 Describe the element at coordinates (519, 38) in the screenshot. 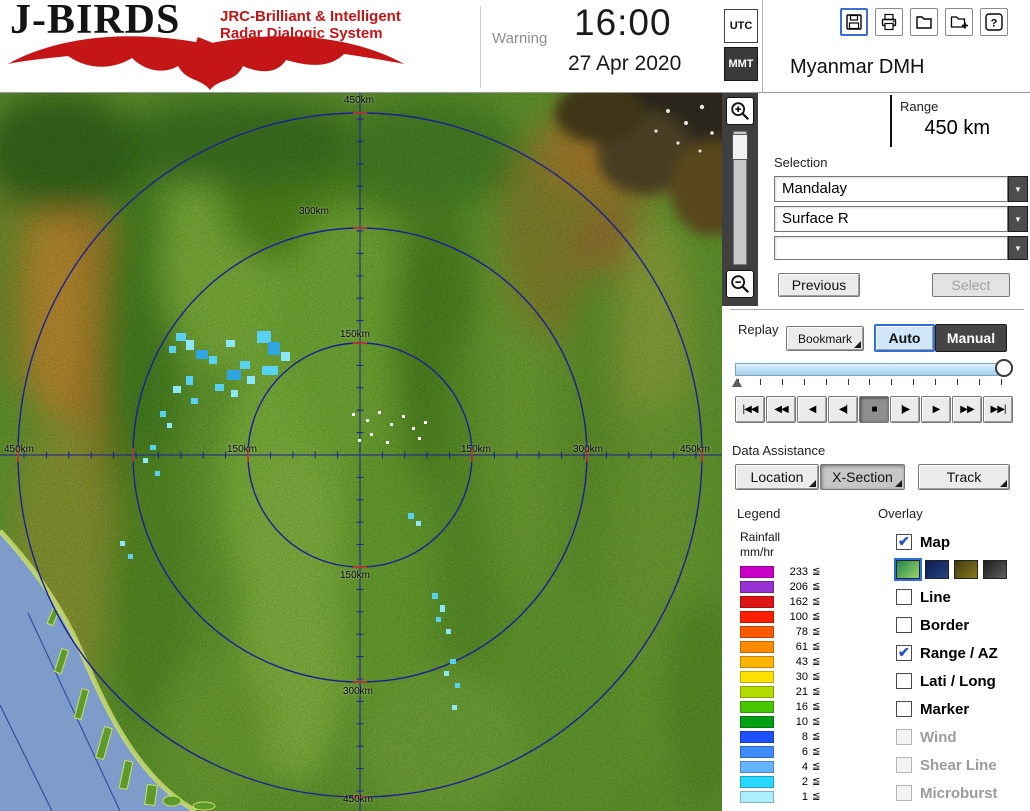

I see `warning-label: Warning` at that location.